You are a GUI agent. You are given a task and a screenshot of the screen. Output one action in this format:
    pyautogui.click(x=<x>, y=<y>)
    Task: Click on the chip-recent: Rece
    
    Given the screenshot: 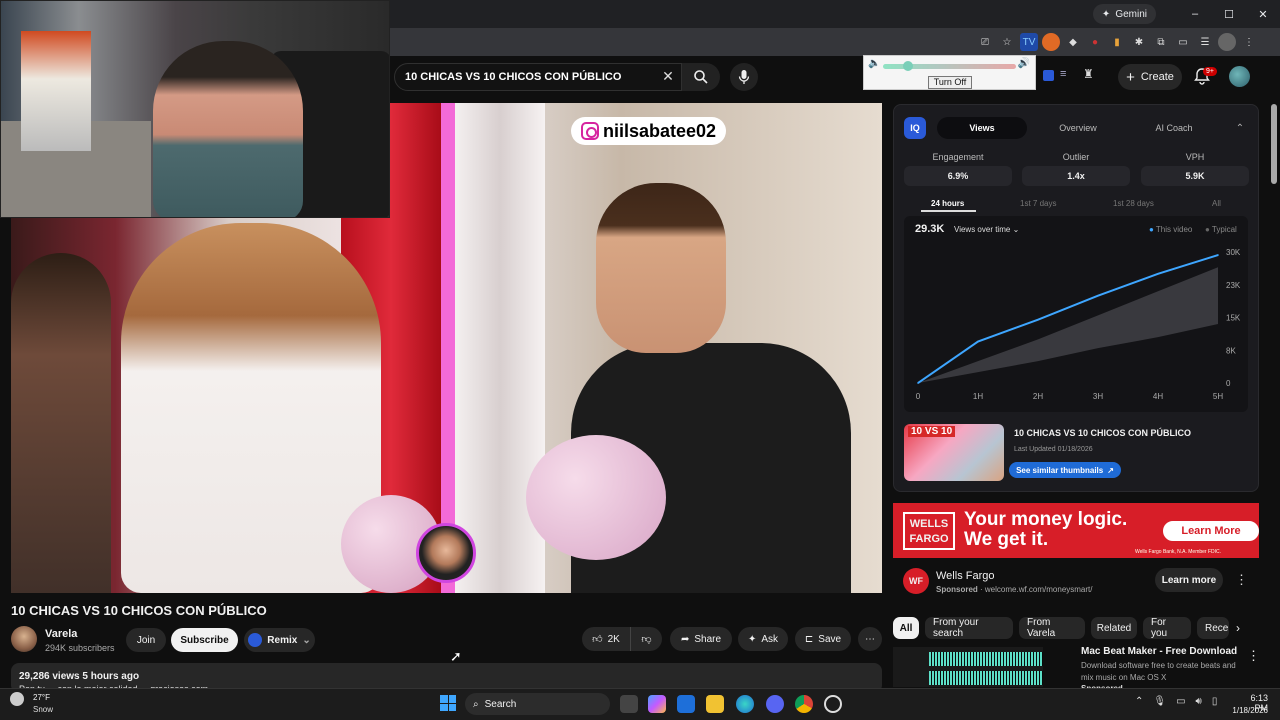 What is the action you would take?
    pyautogui.click(x=1213, y=628)
    